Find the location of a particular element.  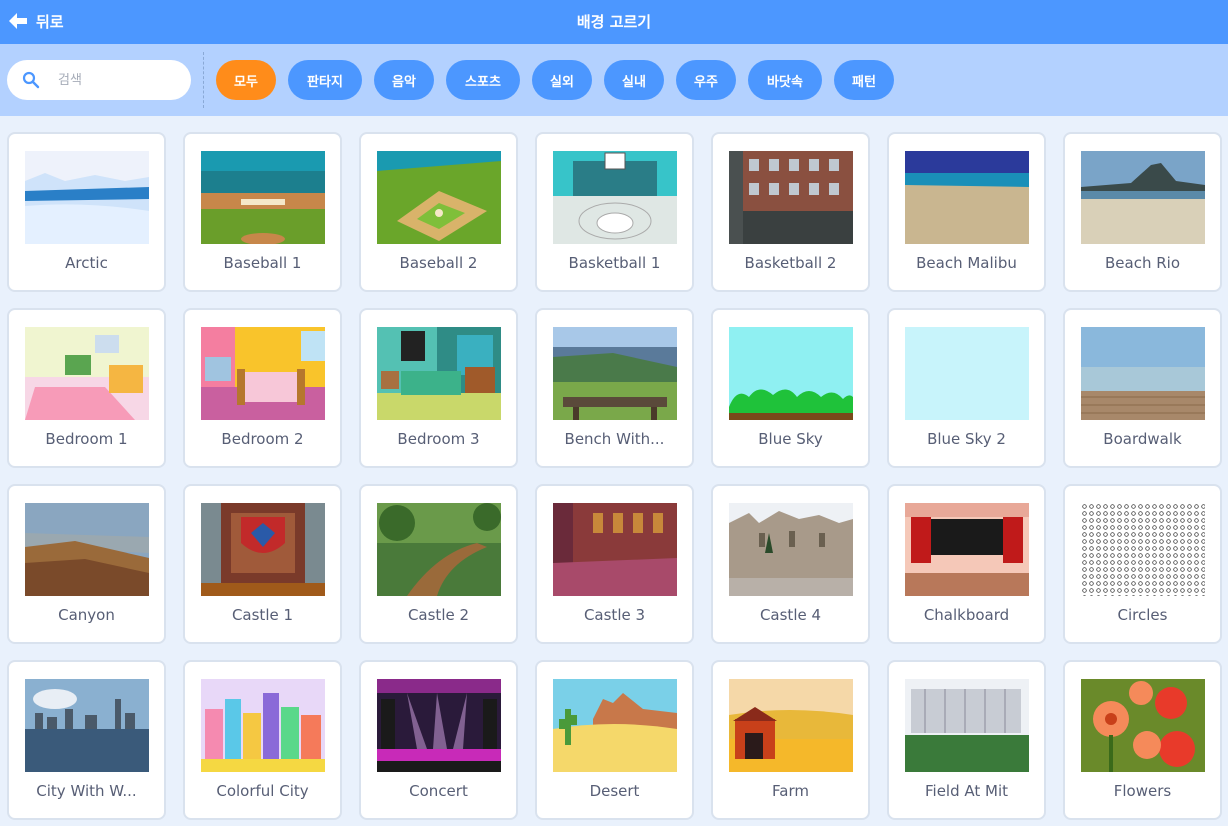

backdrop-card: Blue Sky is located at coordinates (790, 388).